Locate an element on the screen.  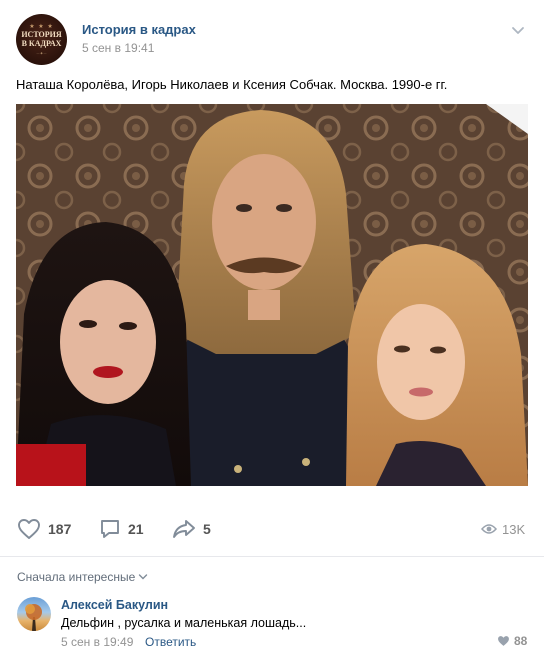
comment-icon is located at coordinates (110, 529).